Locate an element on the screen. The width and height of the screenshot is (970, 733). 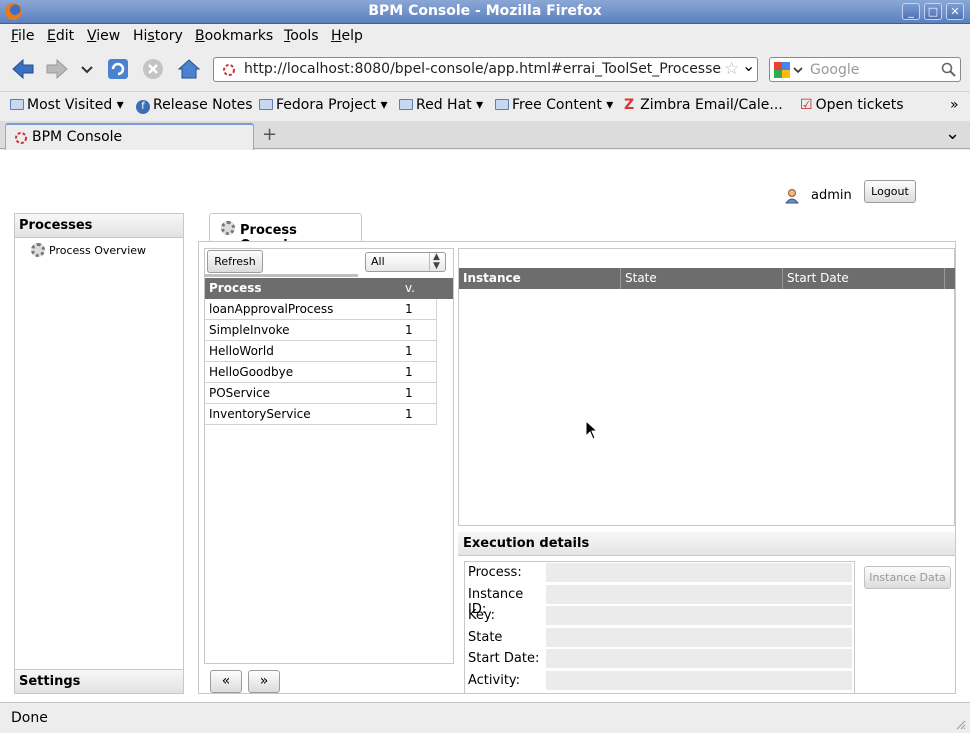
history-dropdown-icon is located at coordinates (87, 69).